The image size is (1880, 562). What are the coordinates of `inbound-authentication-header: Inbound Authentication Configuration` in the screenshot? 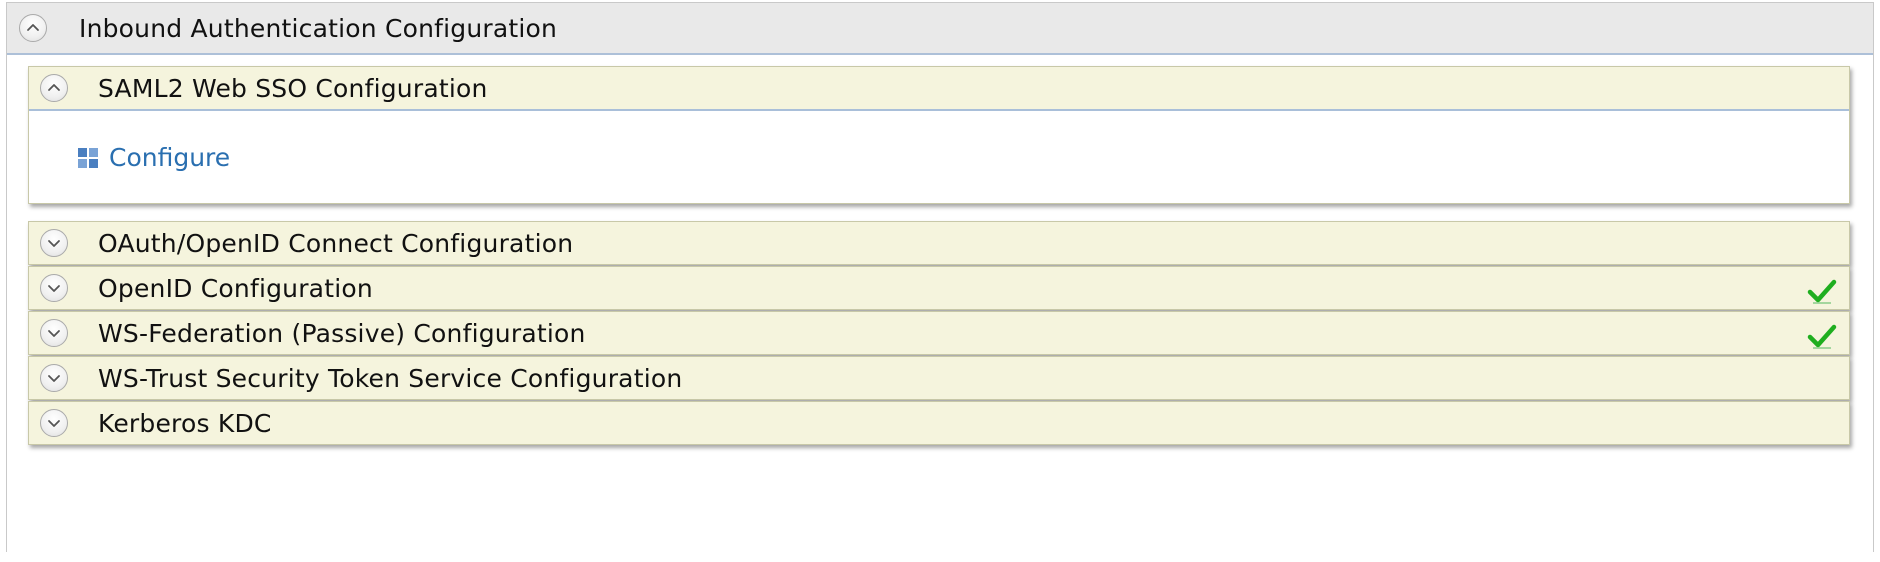 It's located at (940, 29).